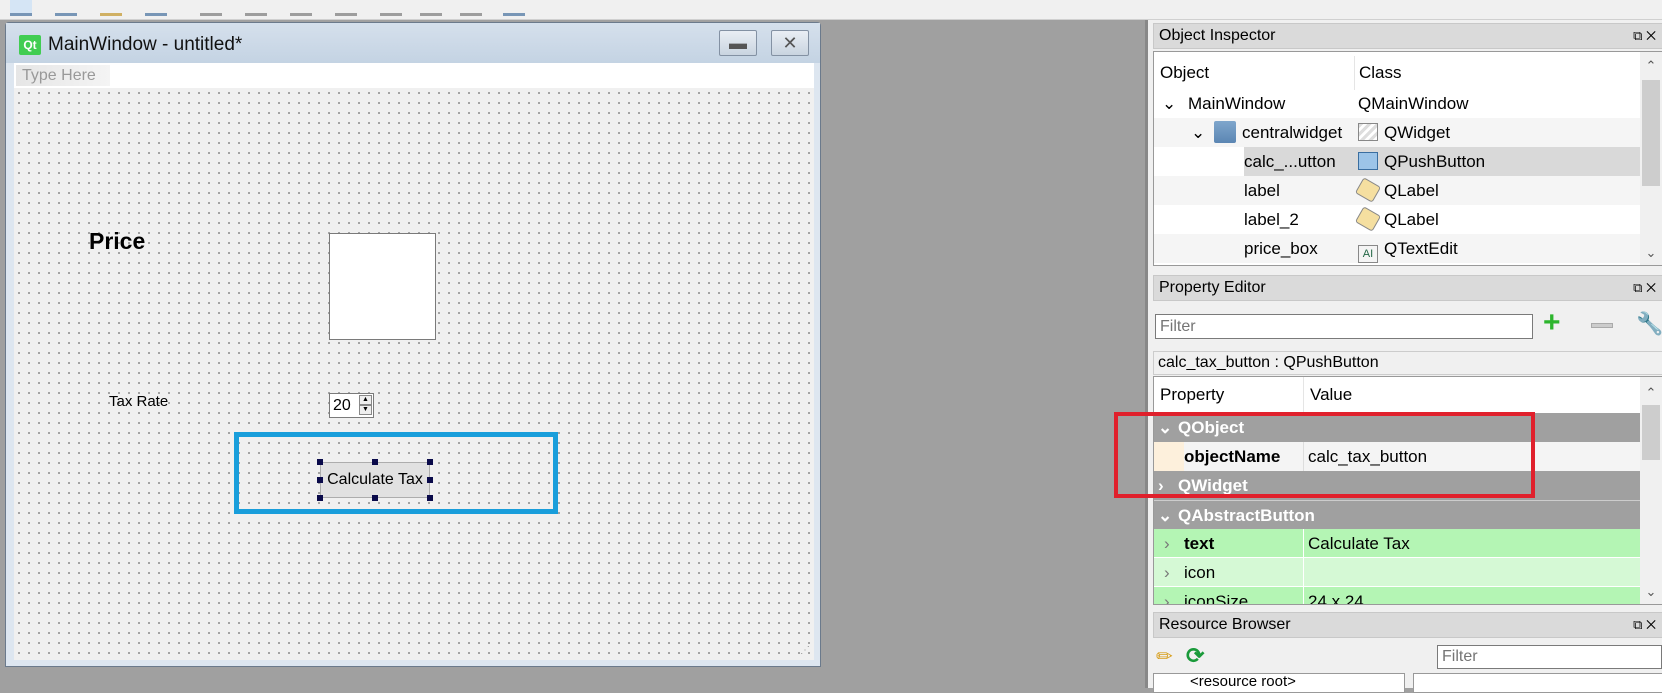  What do you see at coordinates (414, 75) in the screenshot?
I see `menu-bar: Type Here` at bounding box center [414, 75].